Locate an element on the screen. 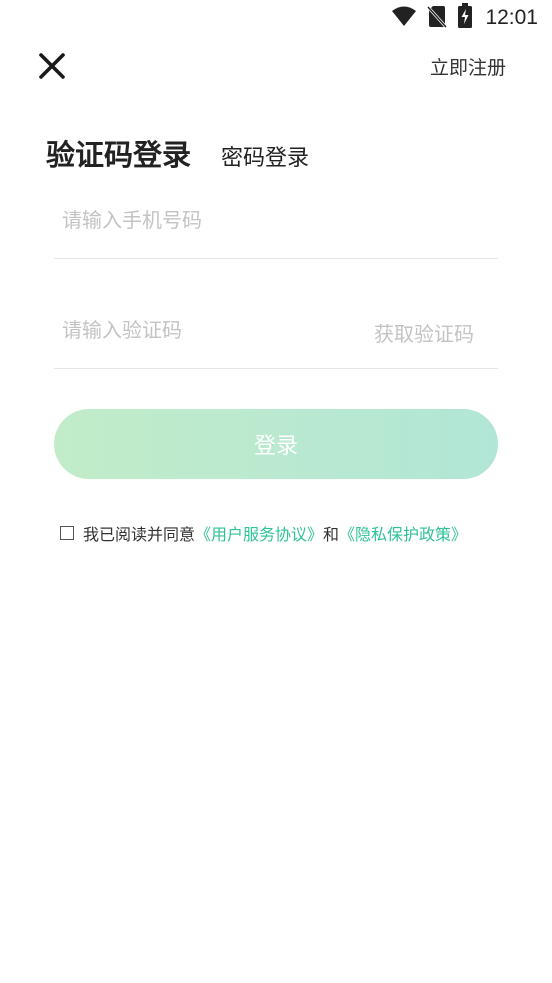 The image size is (552, 983). code-field-container: 获取验证码 is located at coordinates (276, 339).